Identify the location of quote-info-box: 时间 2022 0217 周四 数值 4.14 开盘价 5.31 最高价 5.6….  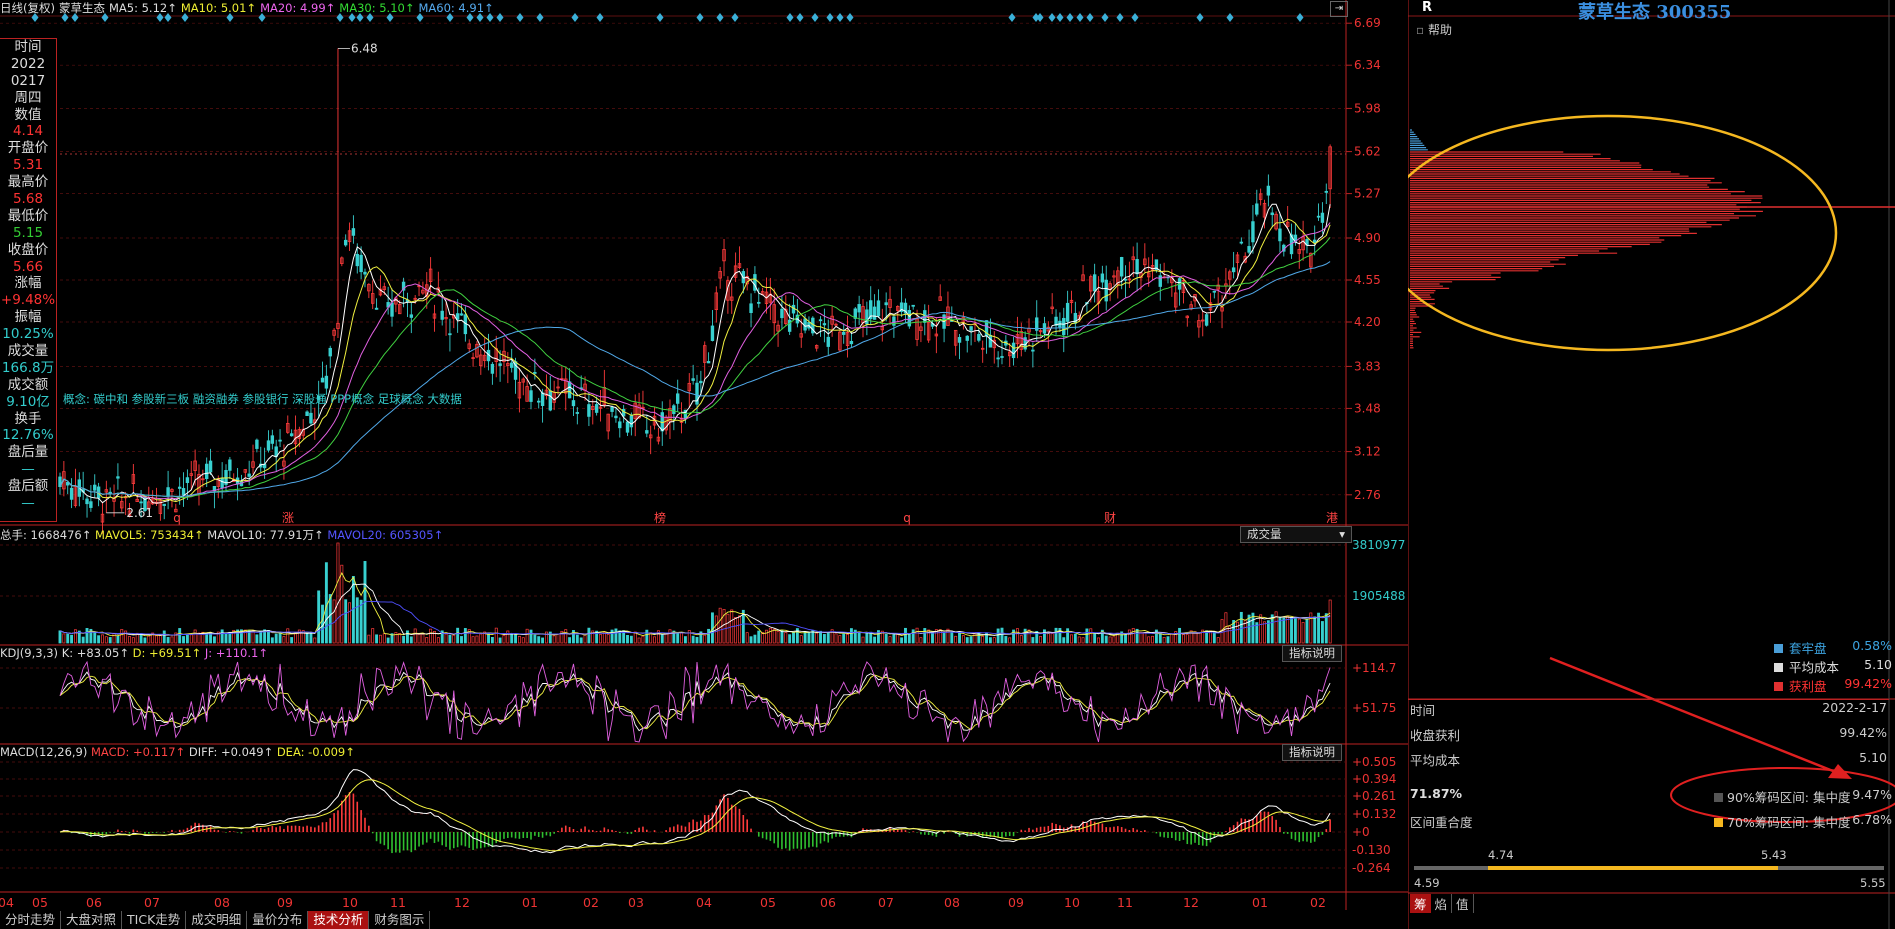
(28, 280).